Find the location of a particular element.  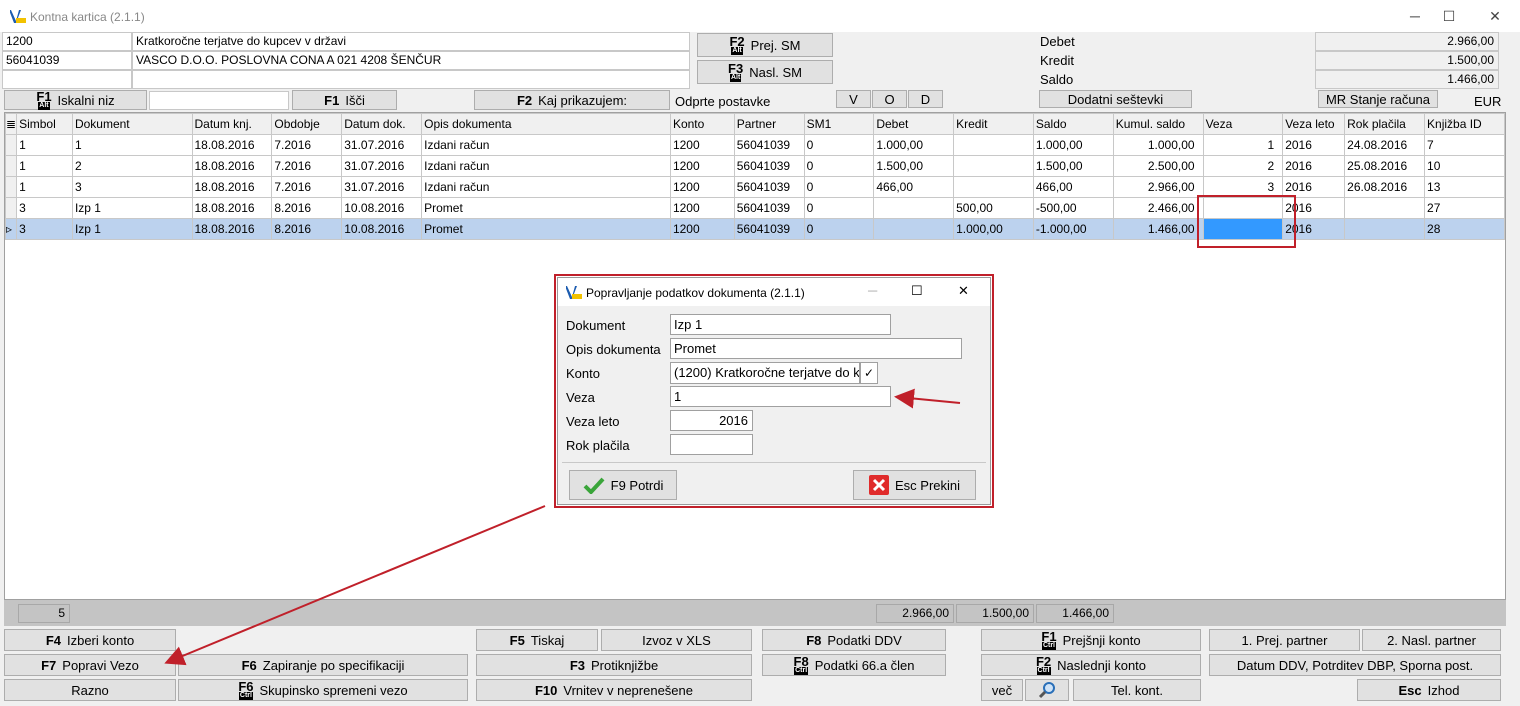

column-header: Simbol is located at coordinates (44, 124).